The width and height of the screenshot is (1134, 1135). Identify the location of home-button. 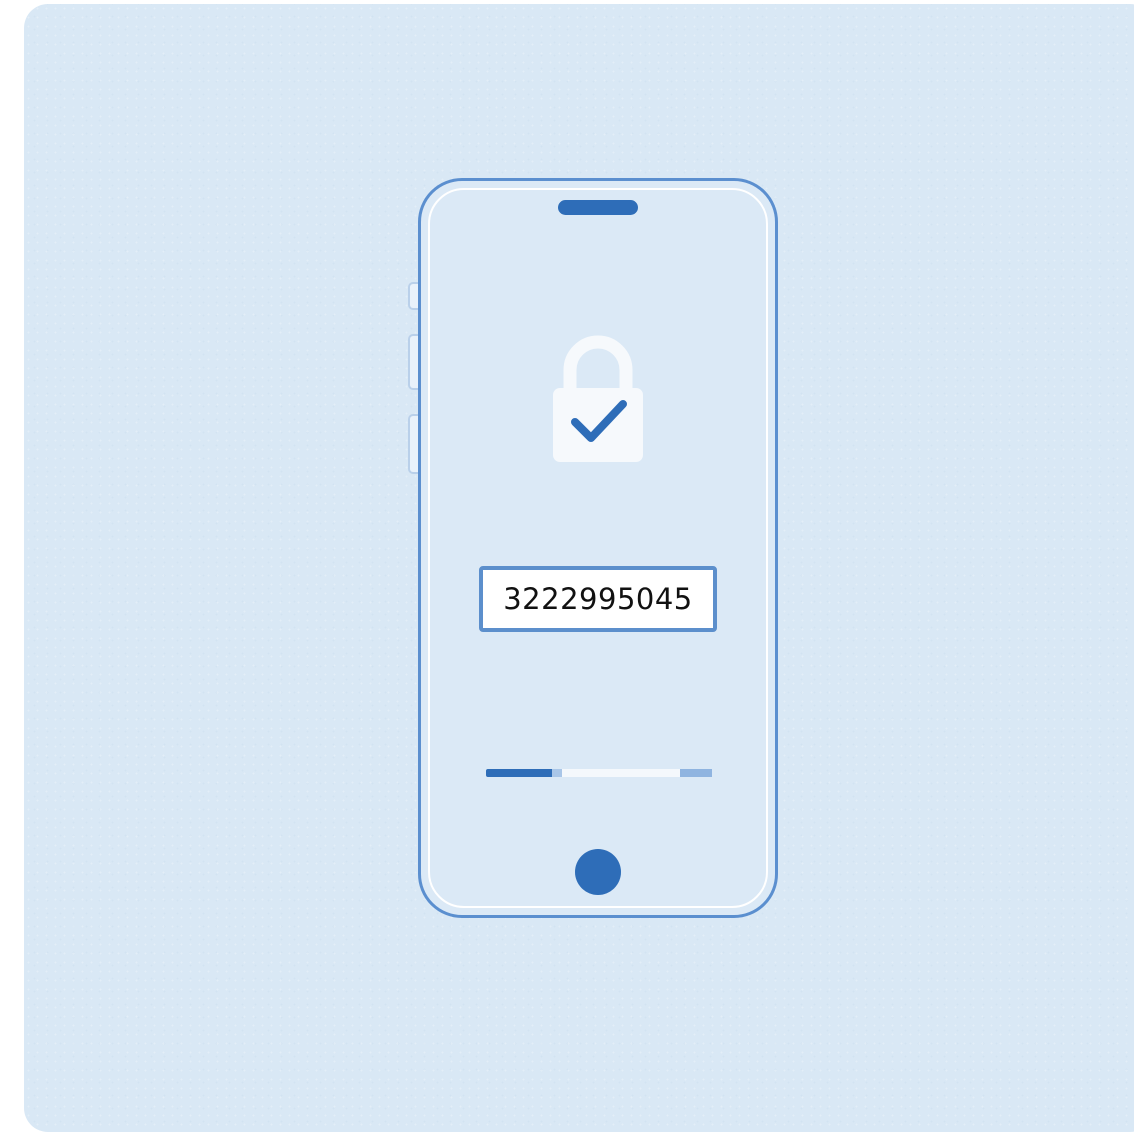
(598, 872).